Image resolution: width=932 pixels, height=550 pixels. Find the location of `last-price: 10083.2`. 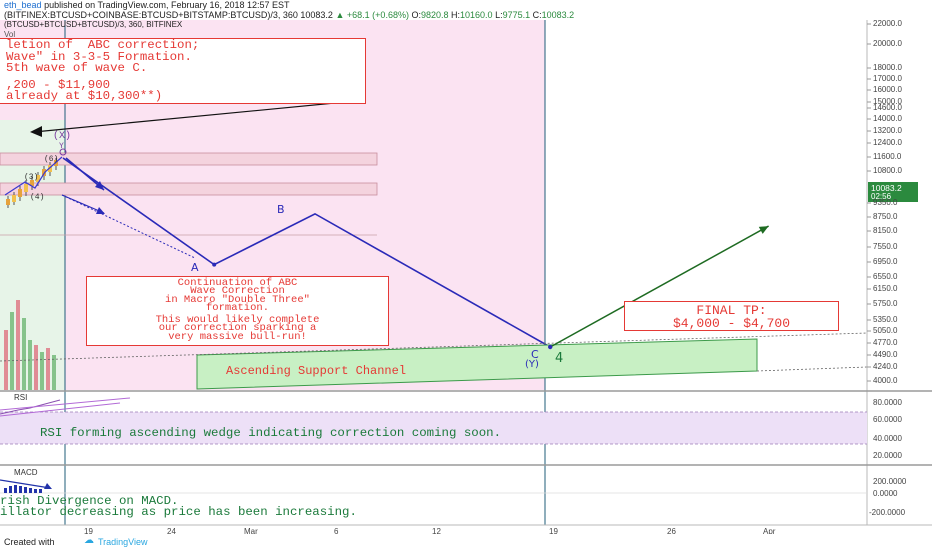

last-price: 10083.2 is located at coordinates (316, 15).